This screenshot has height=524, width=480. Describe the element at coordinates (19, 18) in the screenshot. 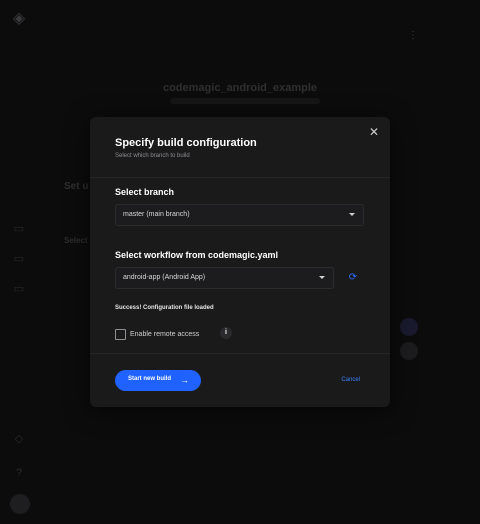

I see `codemagic-logo: ◈` at that location.